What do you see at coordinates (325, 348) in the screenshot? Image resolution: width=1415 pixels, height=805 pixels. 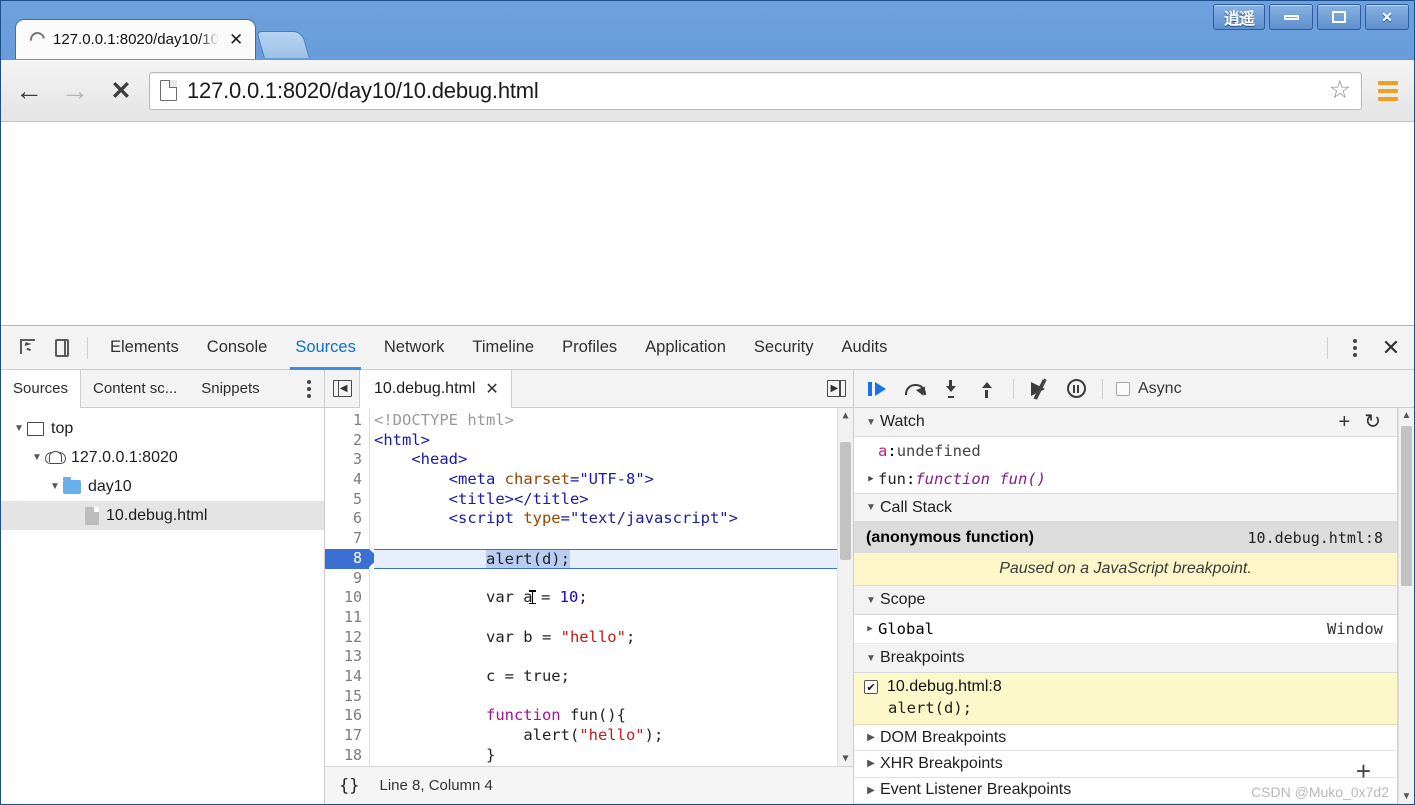 I see `tab-sources: Sources` at bounding box center [325, 348].